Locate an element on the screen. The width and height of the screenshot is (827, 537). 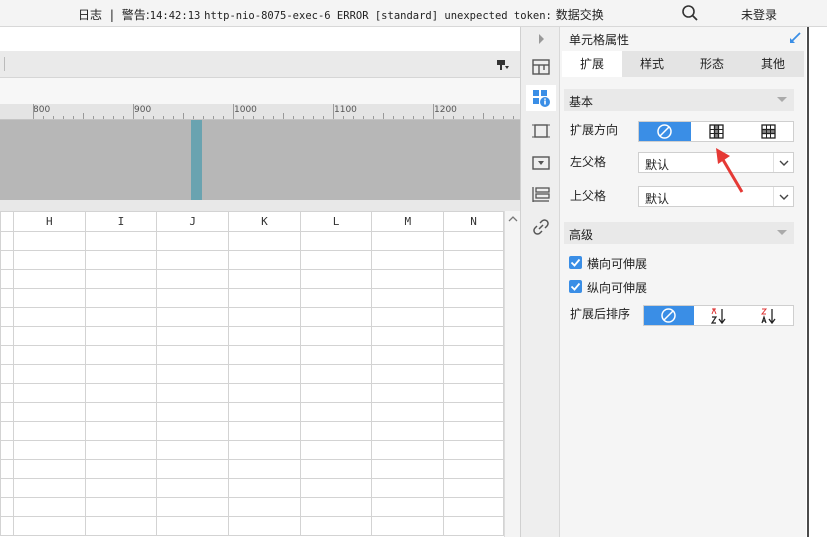
login-link: 未登录 is located at coordinates (759, 14).